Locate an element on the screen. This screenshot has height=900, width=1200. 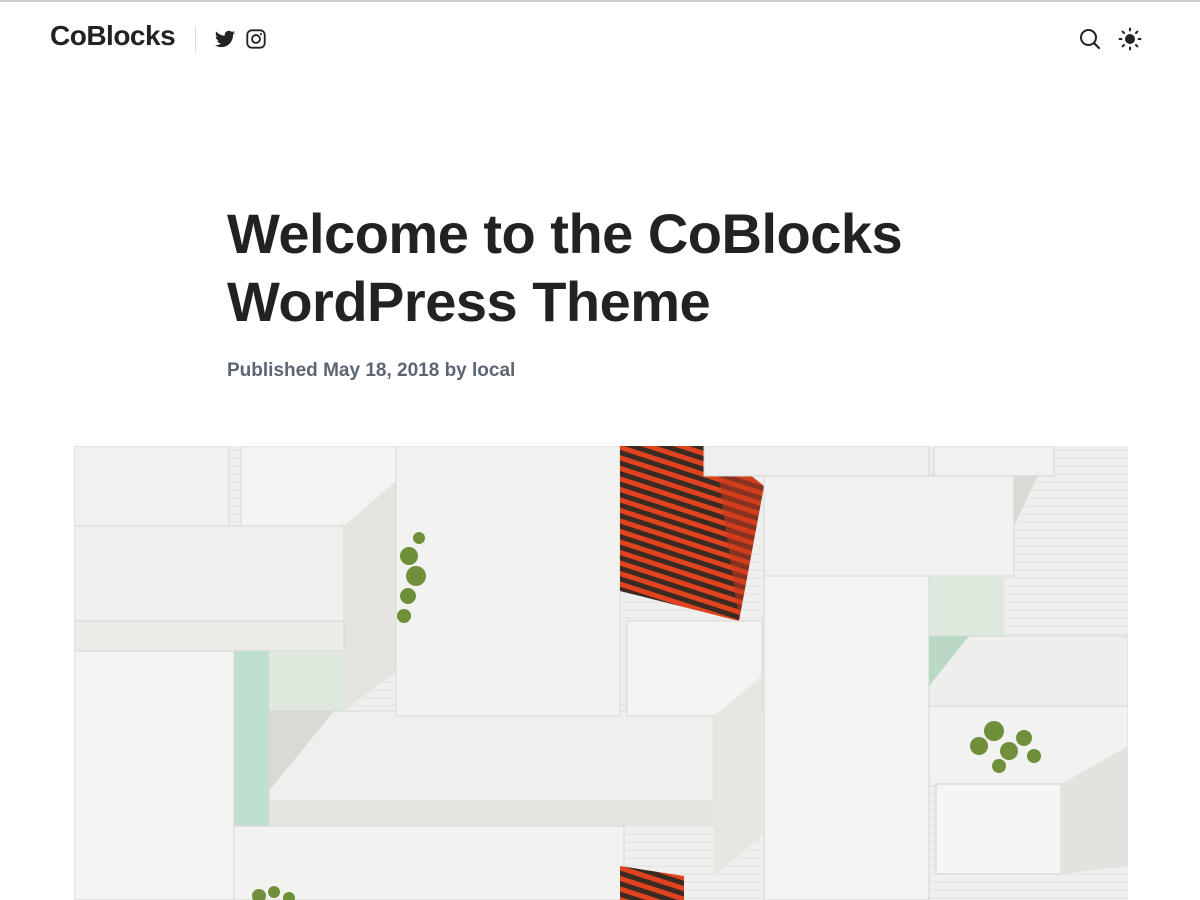
instagram-icon is located at coordinates (256, 39).